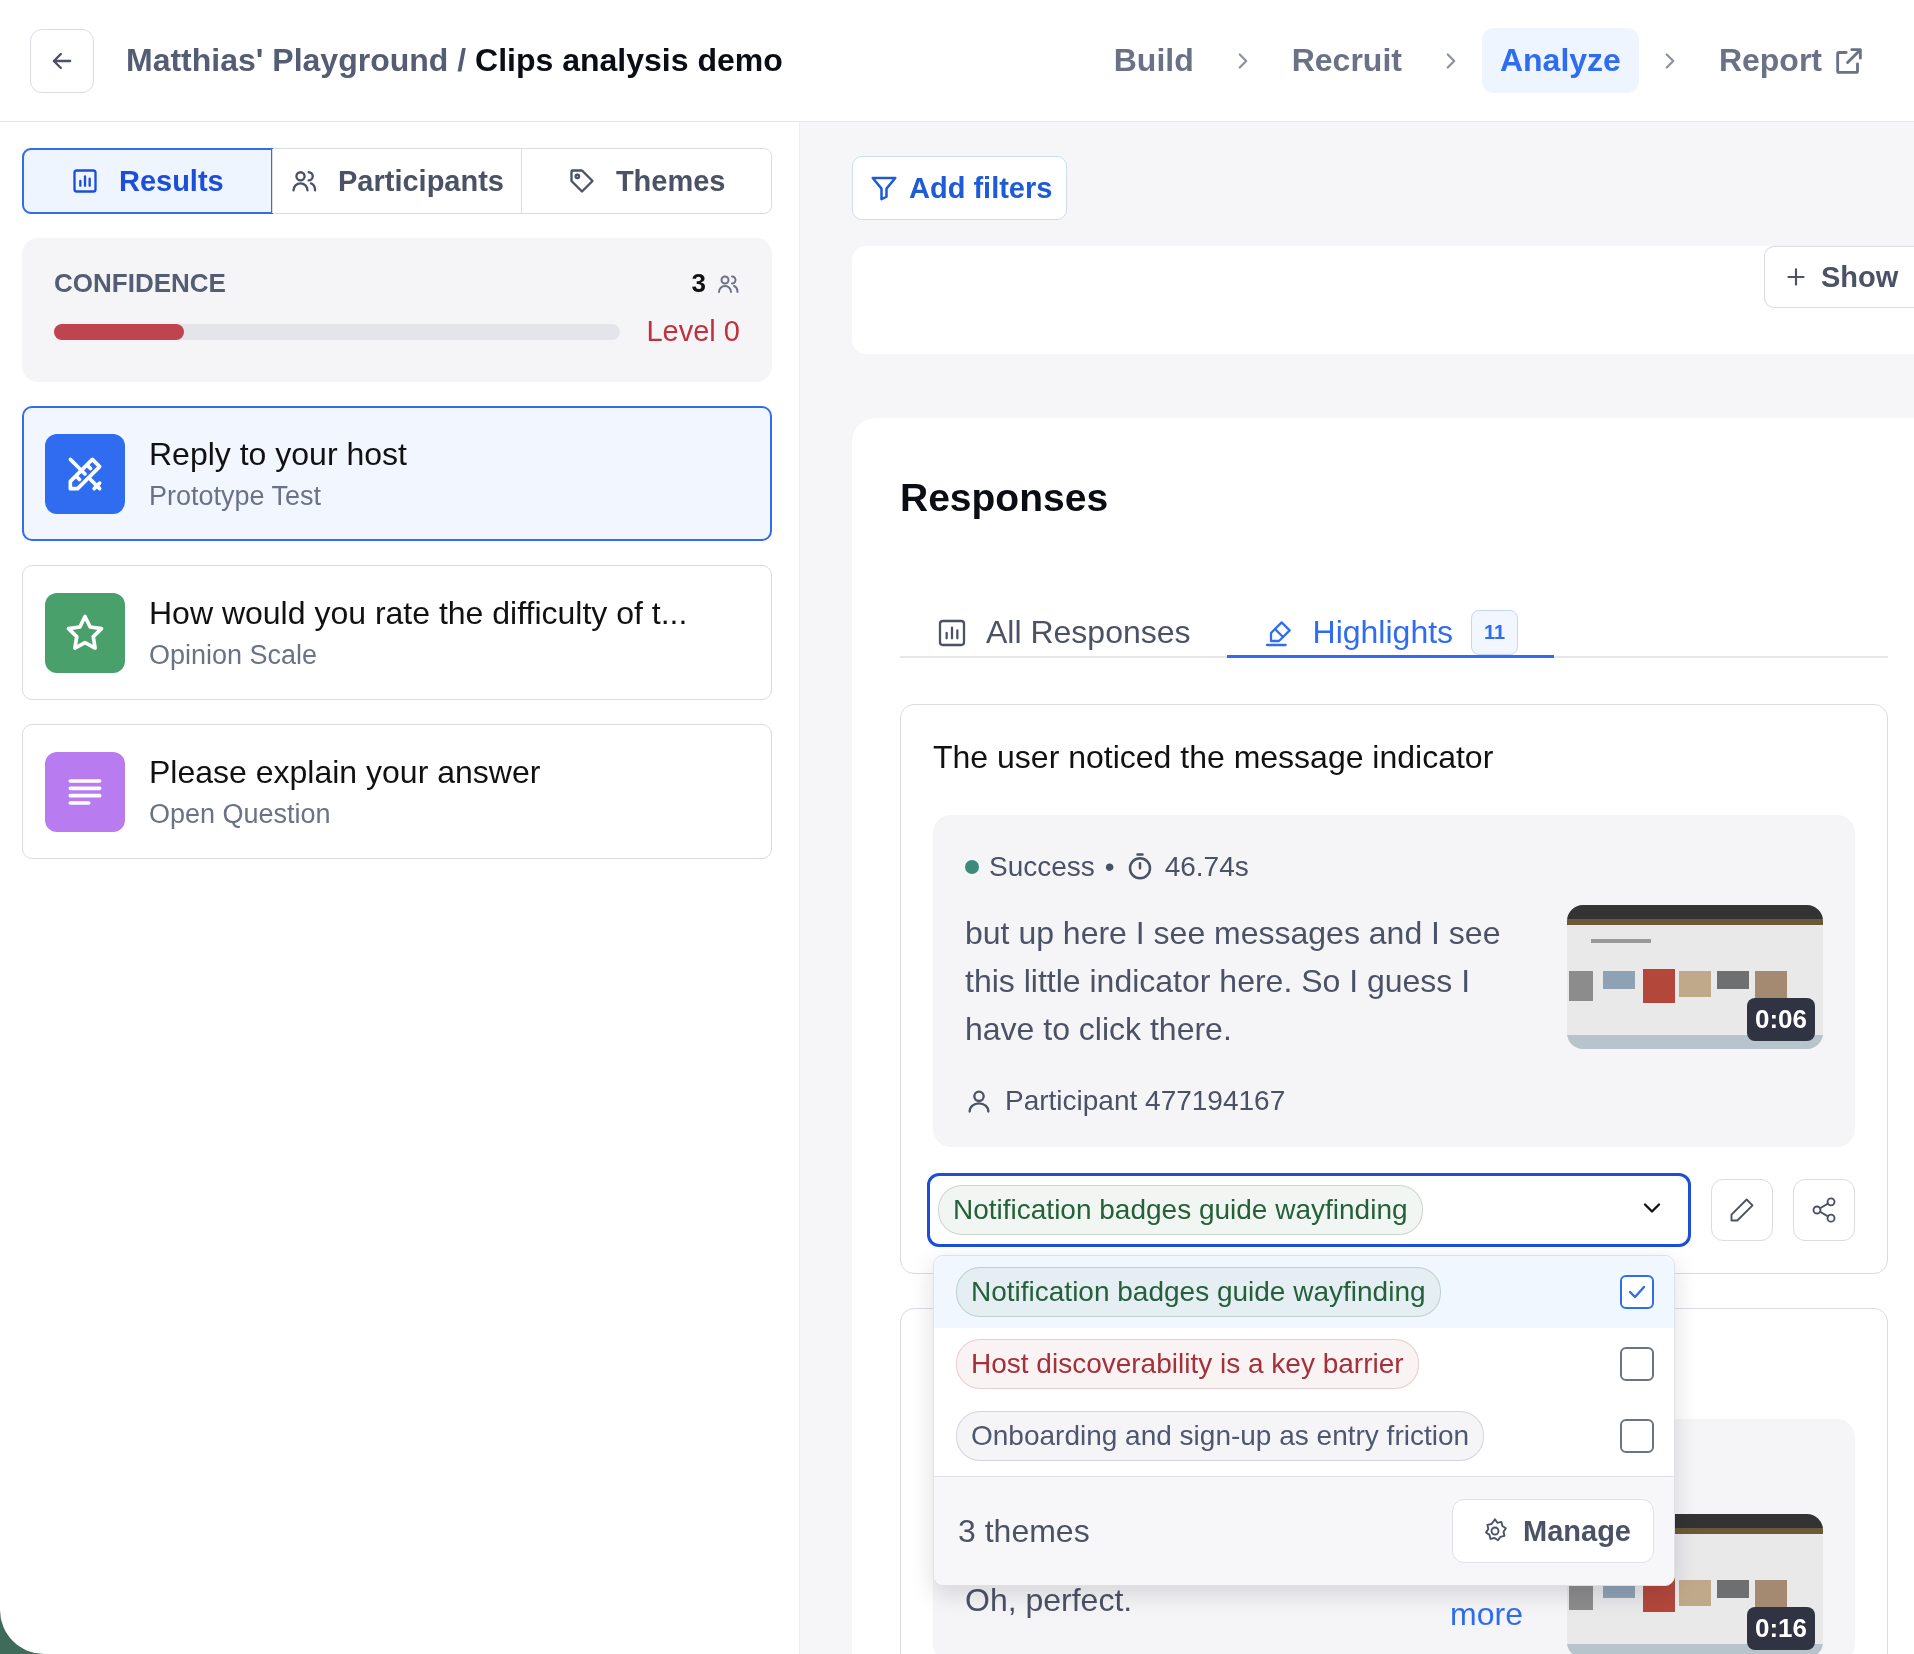  Describe the element at coordinates (1005, 498) in the screenshot. I see `responses-heading: Responses` at that location.